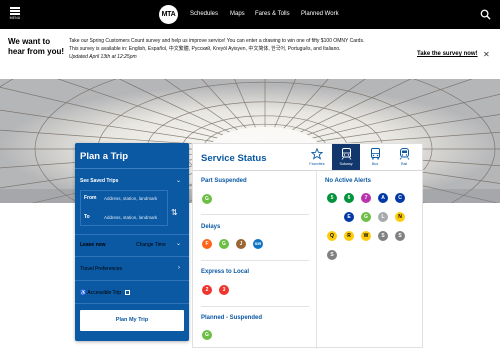 This screenshot has width=500, height=349. Describe the element at coordinates (133, 217) in the screenshot. I see `to-input: Address, station, landmark` at that location.